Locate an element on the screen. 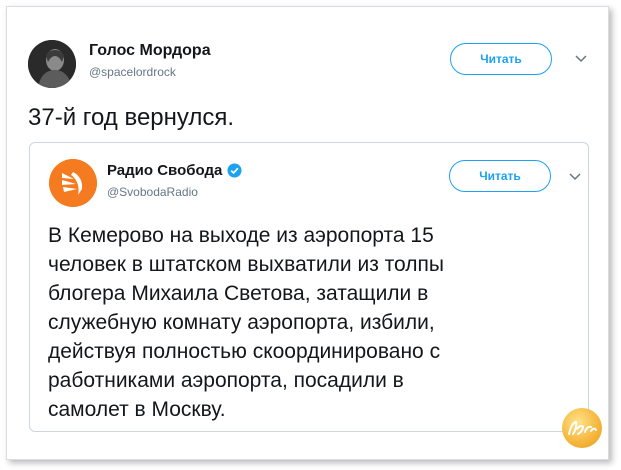 This screenshot has height=470, width=621. watermark-logo-icon is located at coordinates (582, 428).